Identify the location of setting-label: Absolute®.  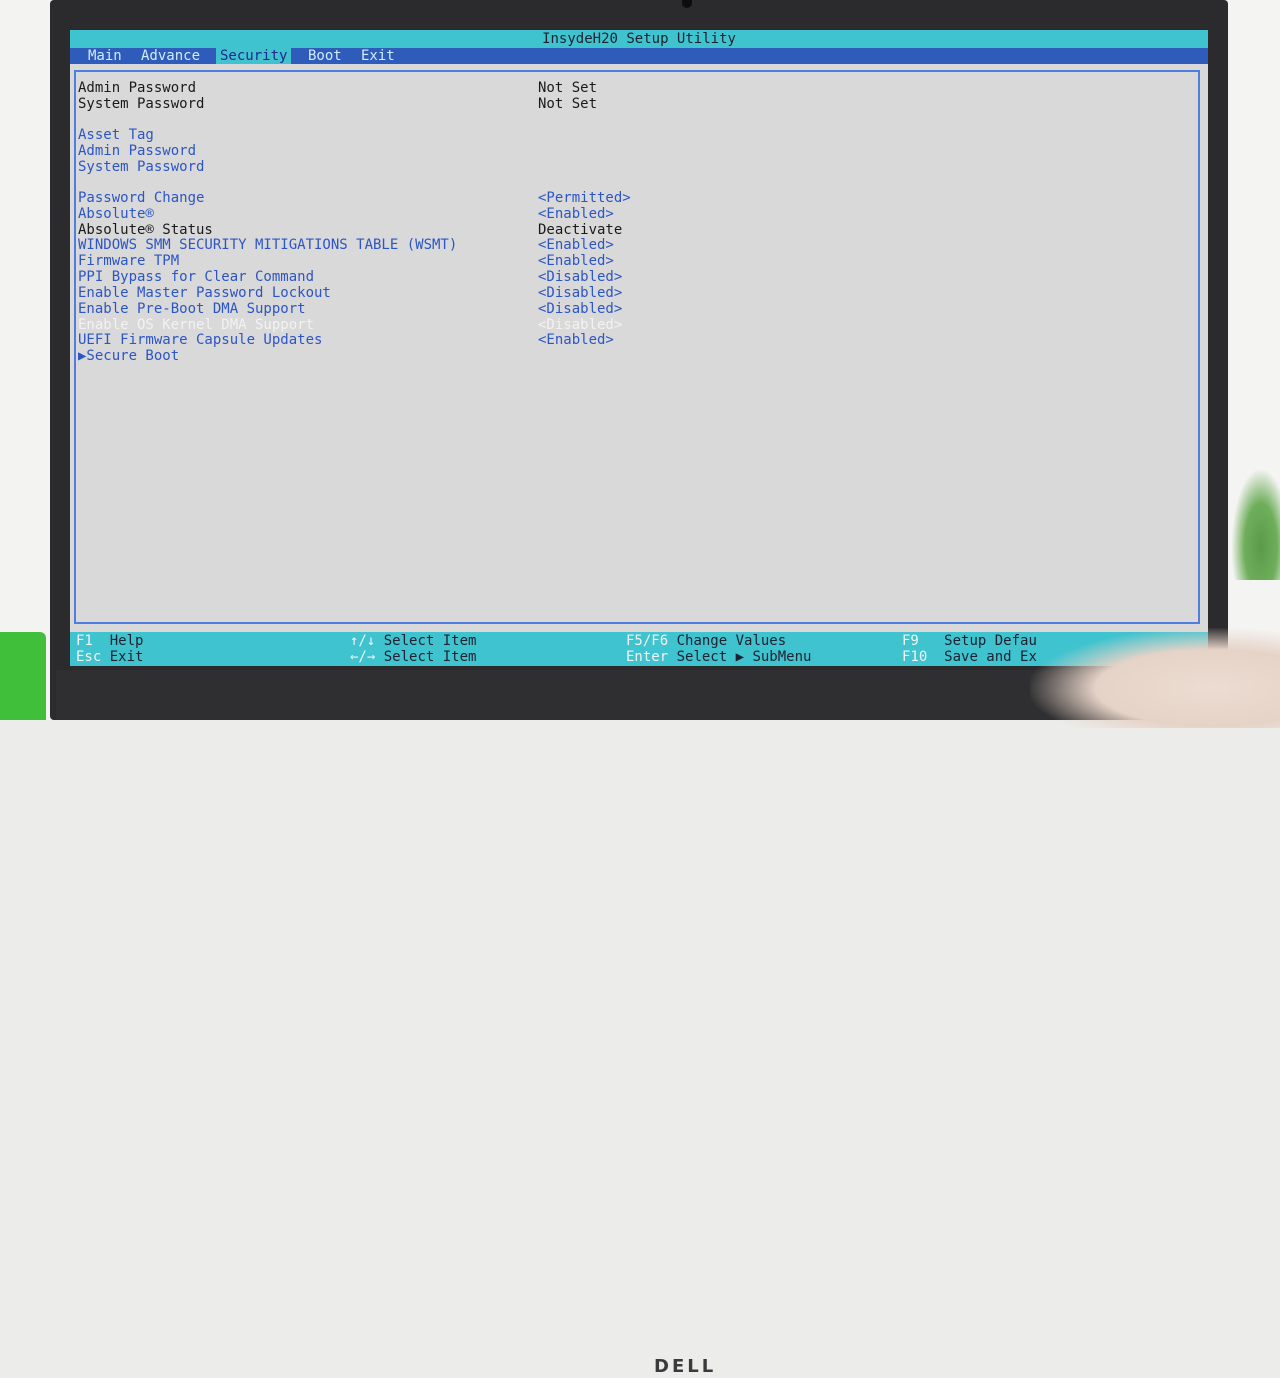
(116, 214).